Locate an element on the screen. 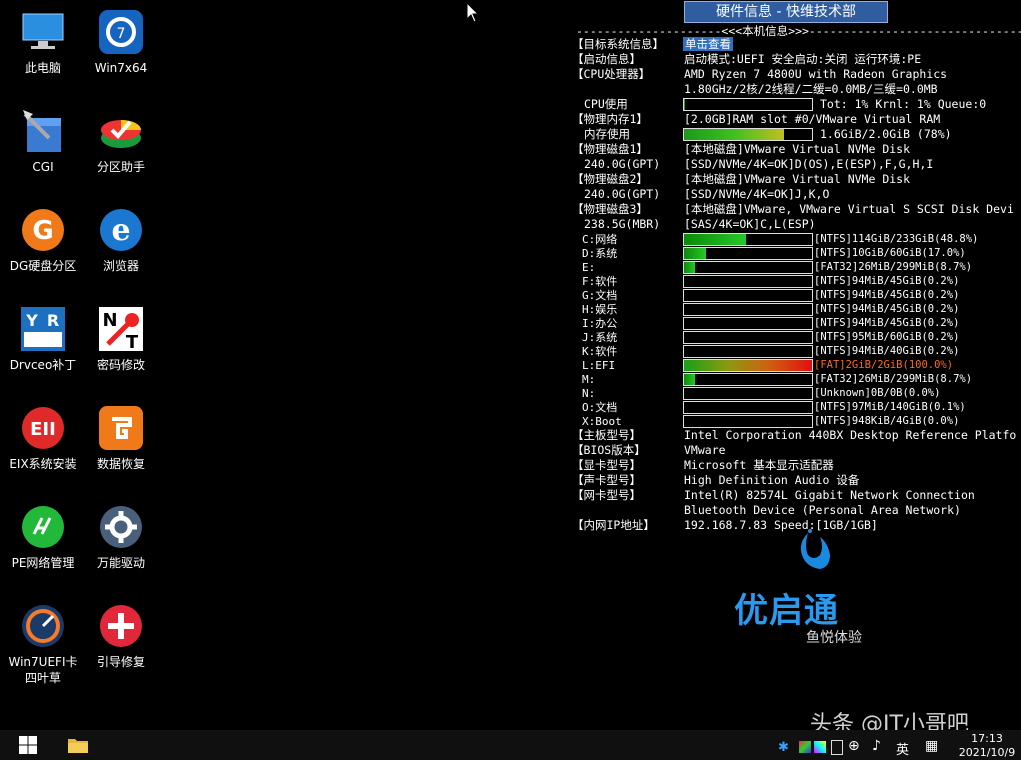  desktop-icon-cgi: CGI is located at coordinates (43, 141).